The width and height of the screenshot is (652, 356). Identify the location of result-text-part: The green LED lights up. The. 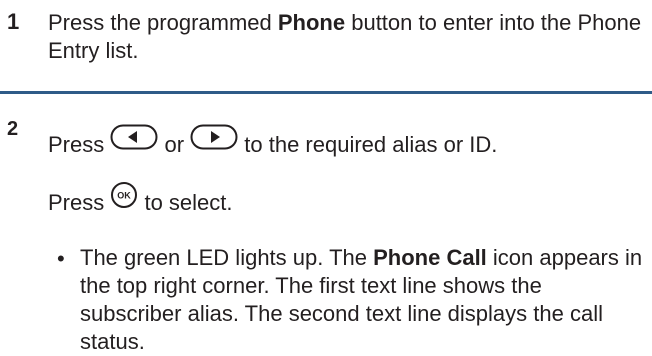
(227, 257).